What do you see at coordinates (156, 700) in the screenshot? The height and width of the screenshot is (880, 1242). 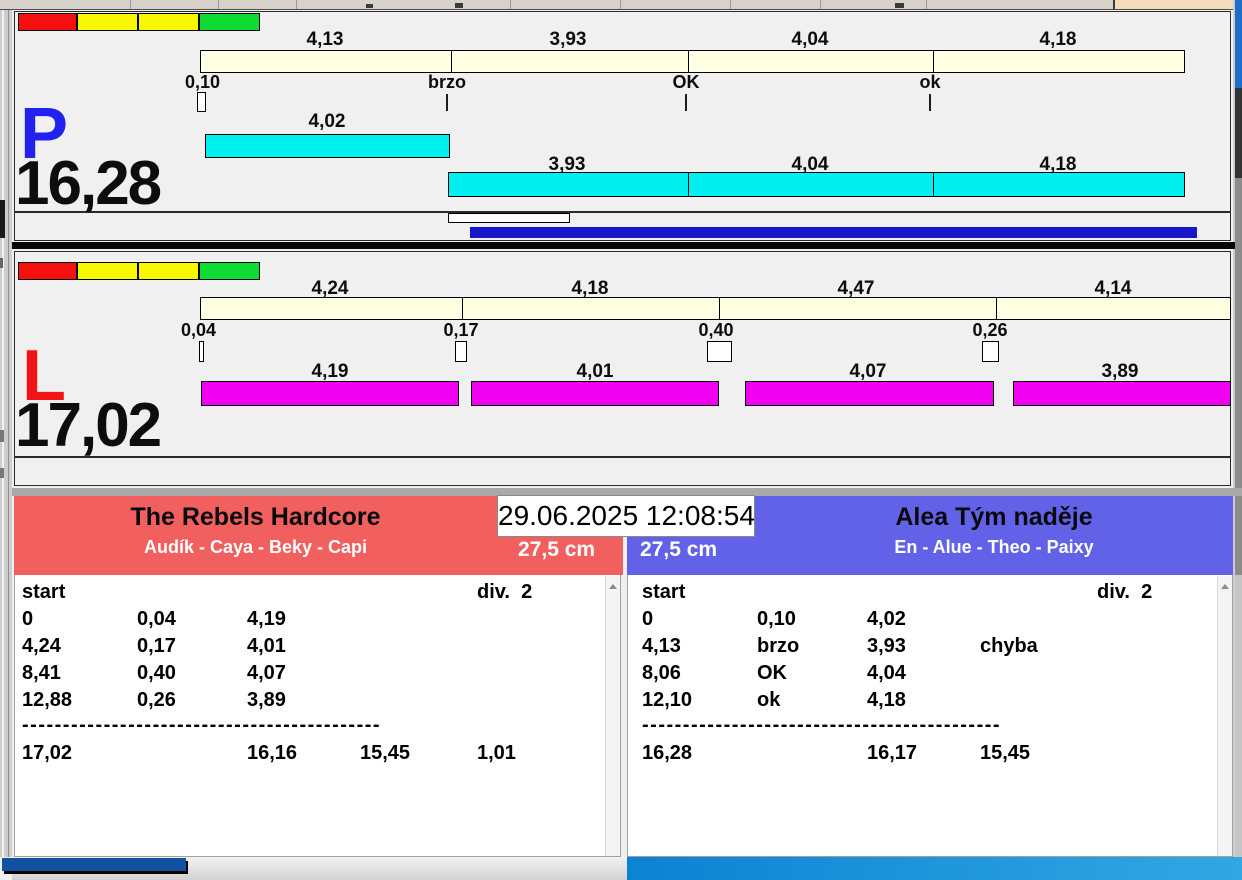 I see `result-cell: 0,26` at bounding box center [156, 700].